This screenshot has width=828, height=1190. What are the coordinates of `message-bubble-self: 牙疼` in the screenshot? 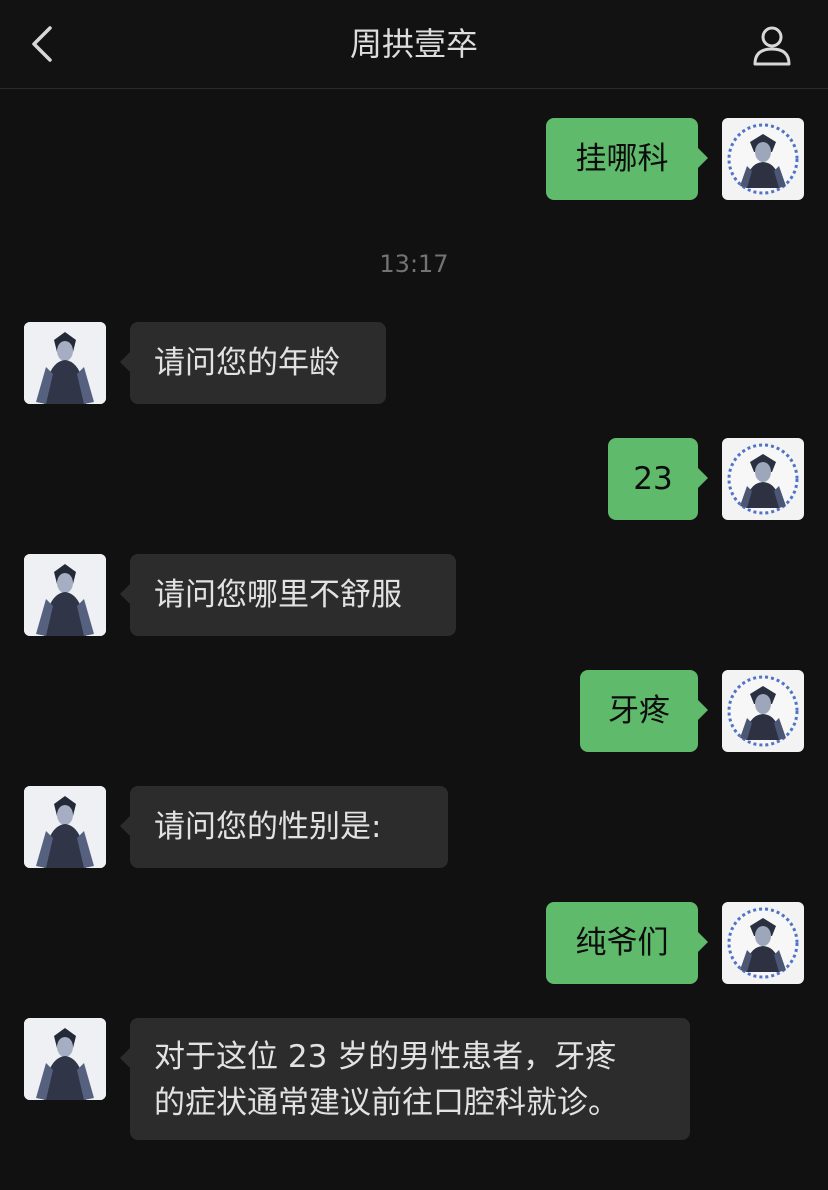 It's located at (644, 711).